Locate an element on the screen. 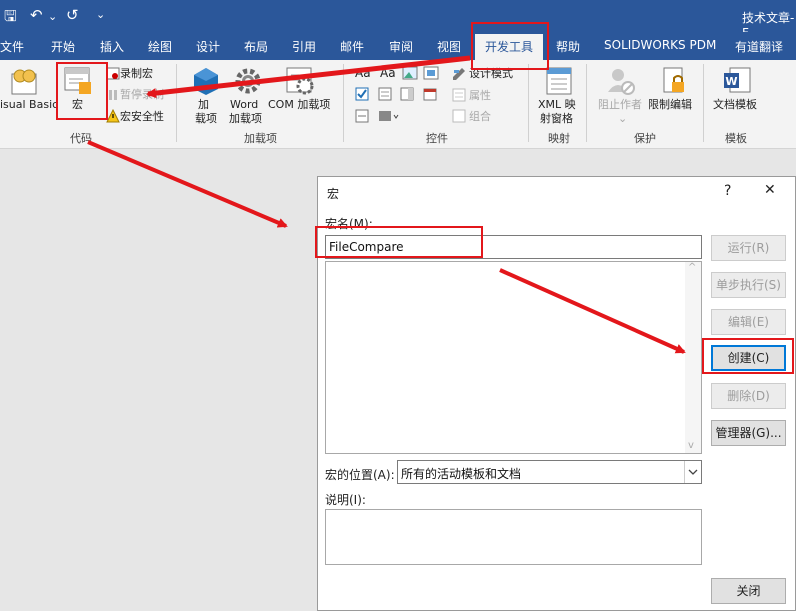 The width and height of the screenshot is (796, 611). arrow-to-macros is located at coordinates (308, 77).